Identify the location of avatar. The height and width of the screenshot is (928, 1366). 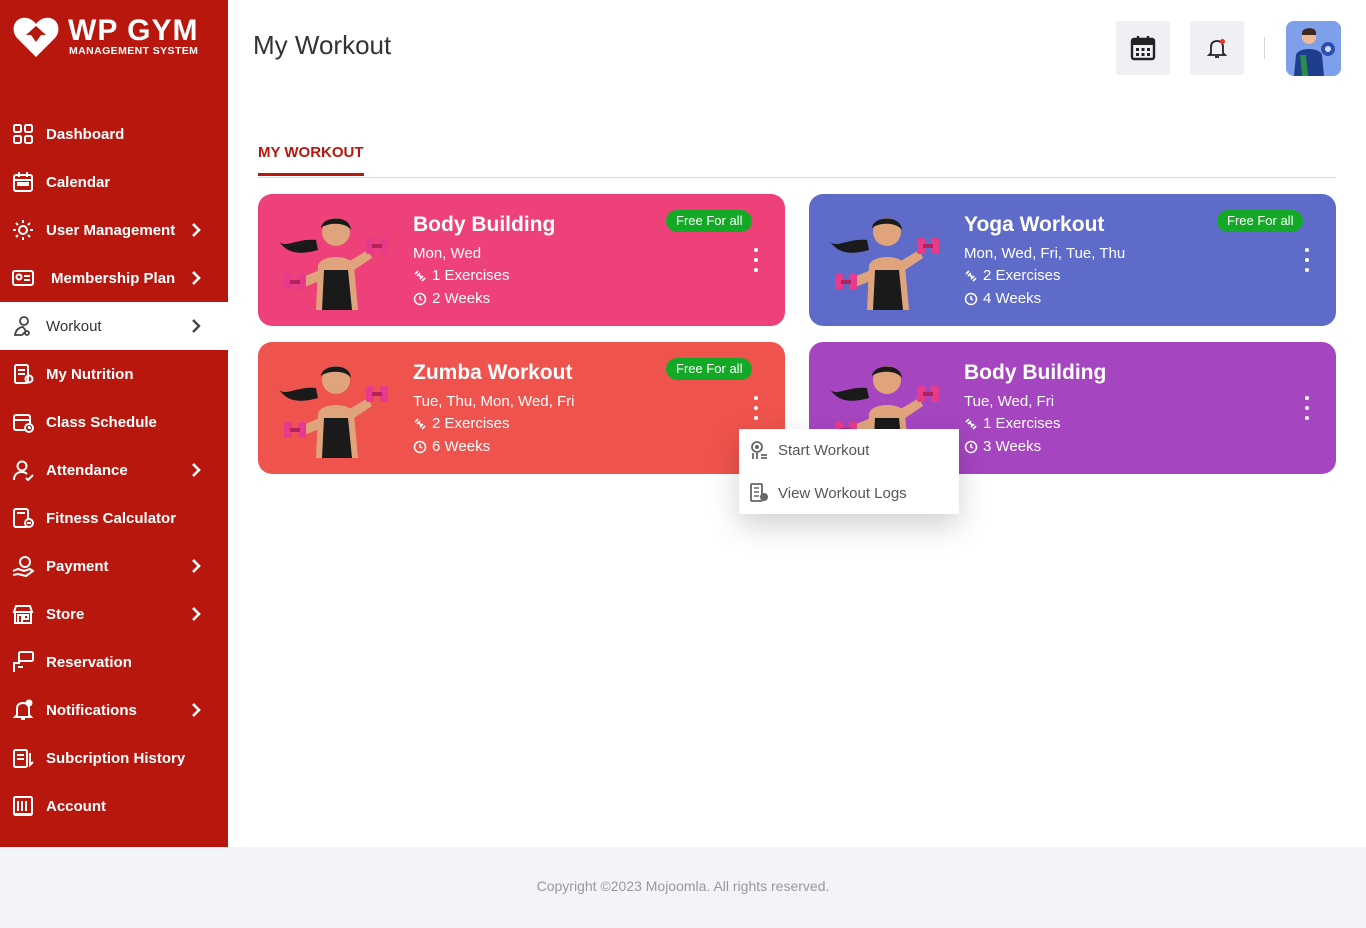
(1313, 48).